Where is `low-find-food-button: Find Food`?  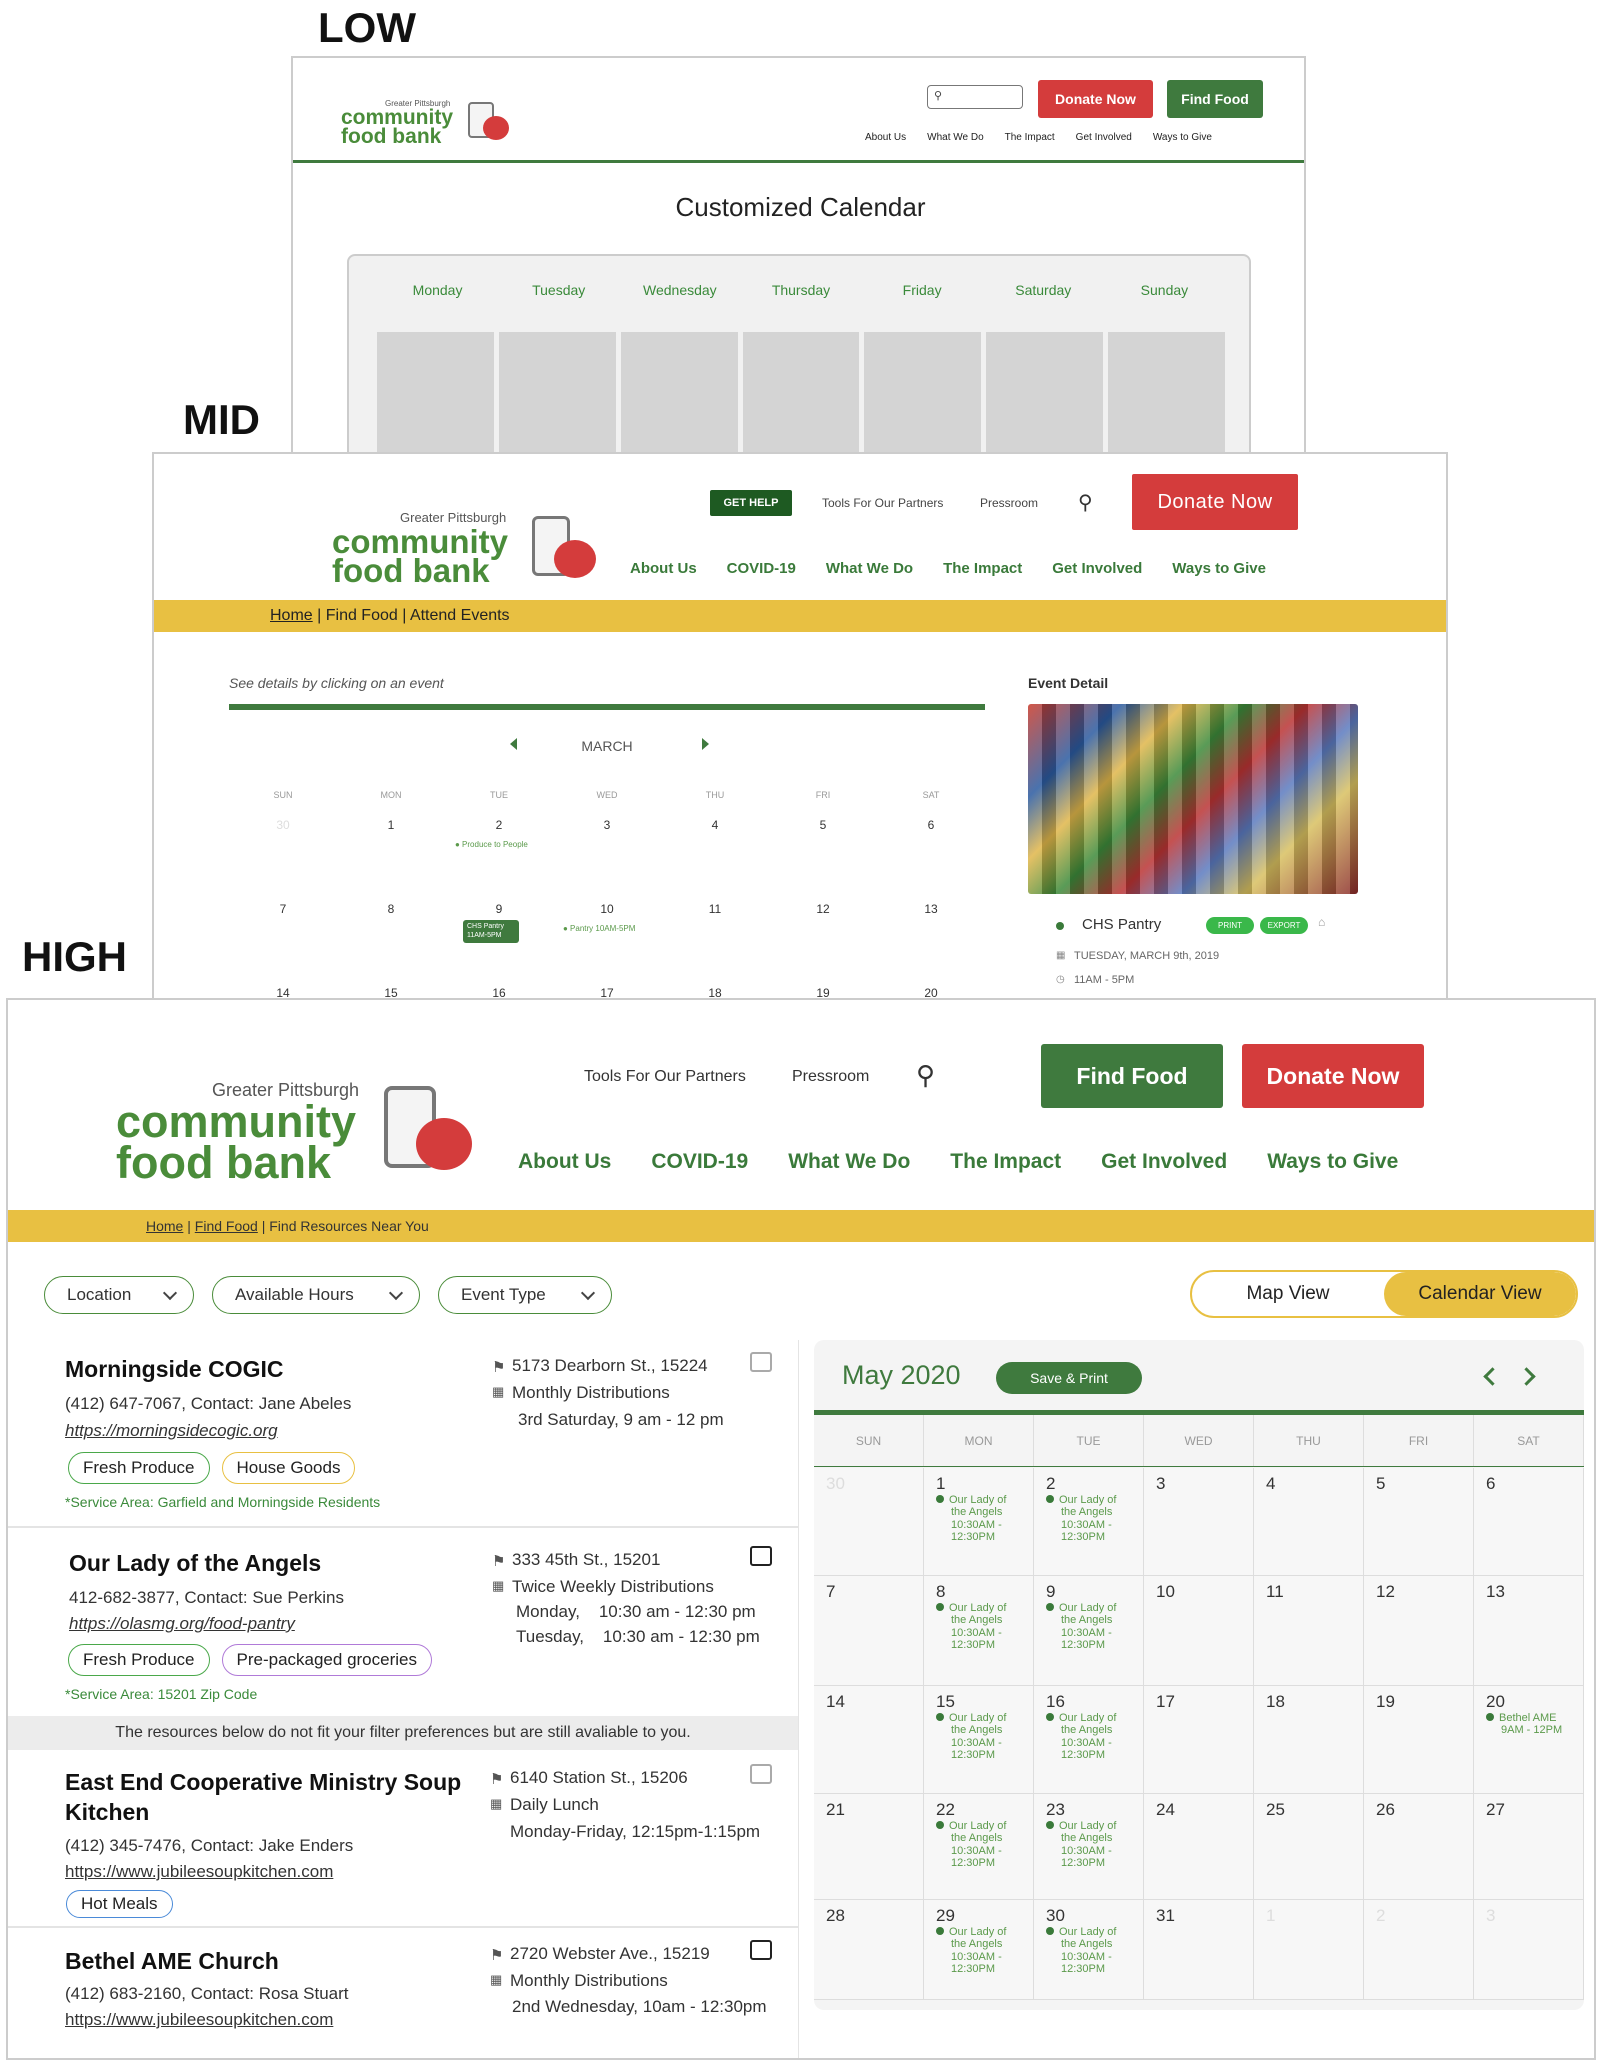
low-find-food-button: Find Food is located at coordinates (1215, 99).